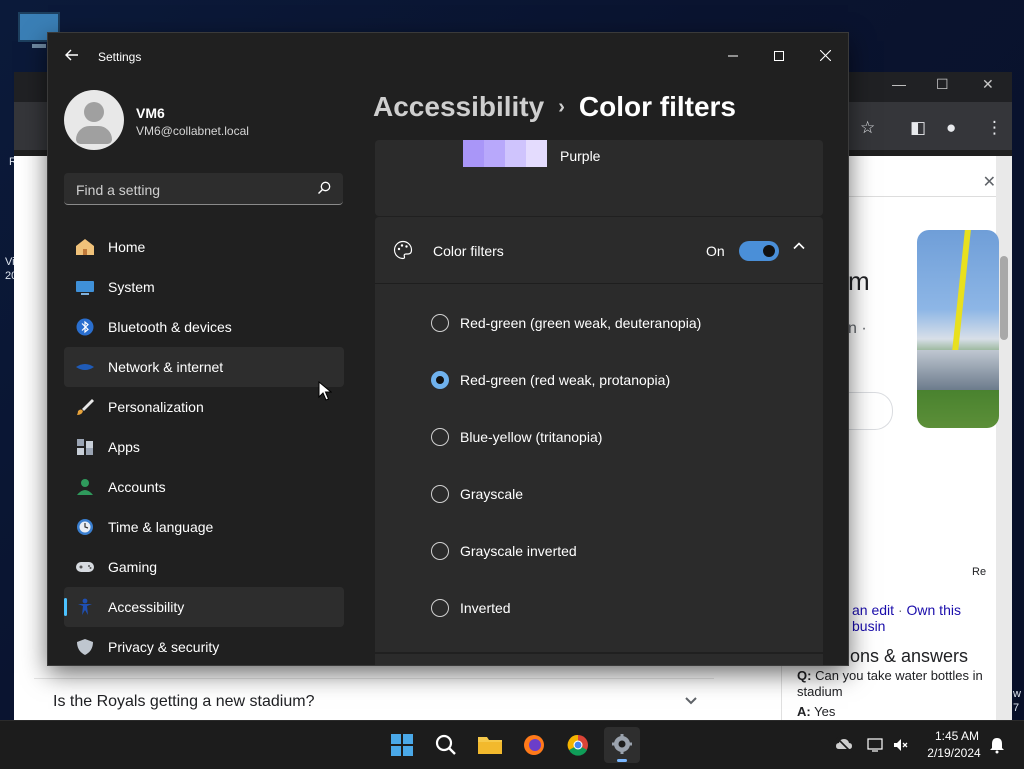 This screenshot has width=1024, height=769. What do you see at coordinates (490, 745) in the screenshot?
I see `file-explorer-button` at bounding box center [490, 745].